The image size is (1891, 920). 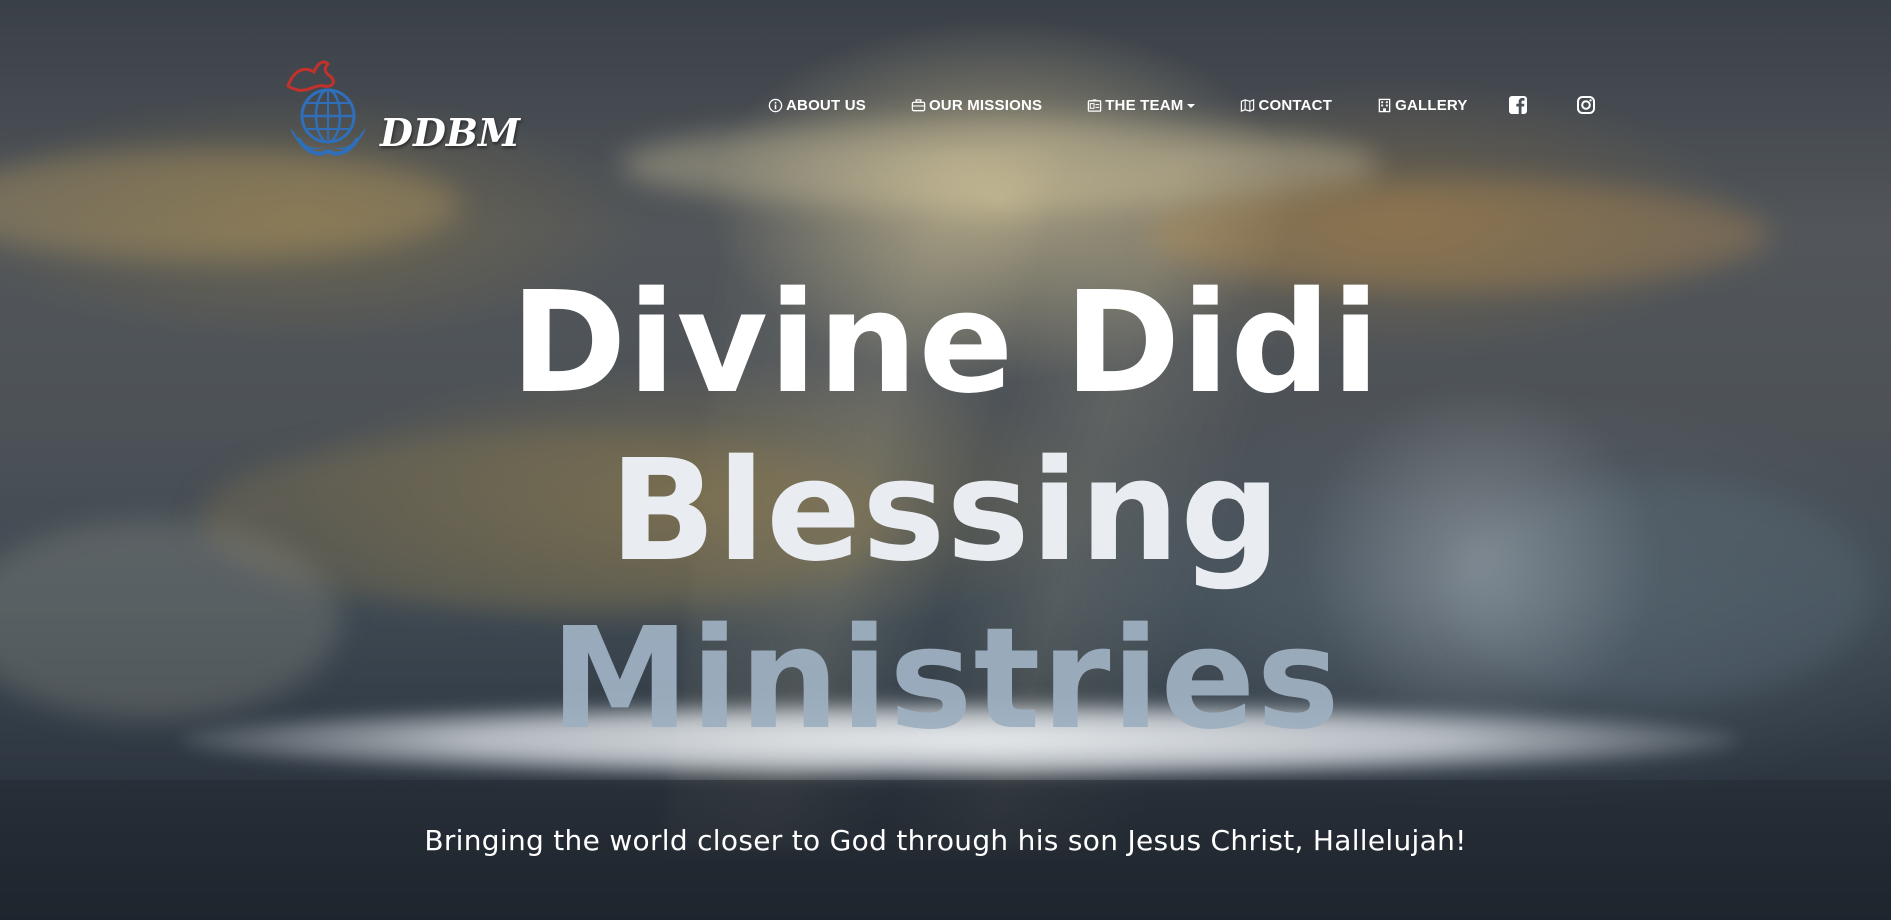 I want to click on nav-the-team: THE TEAM, so click(x=1141, y=105).